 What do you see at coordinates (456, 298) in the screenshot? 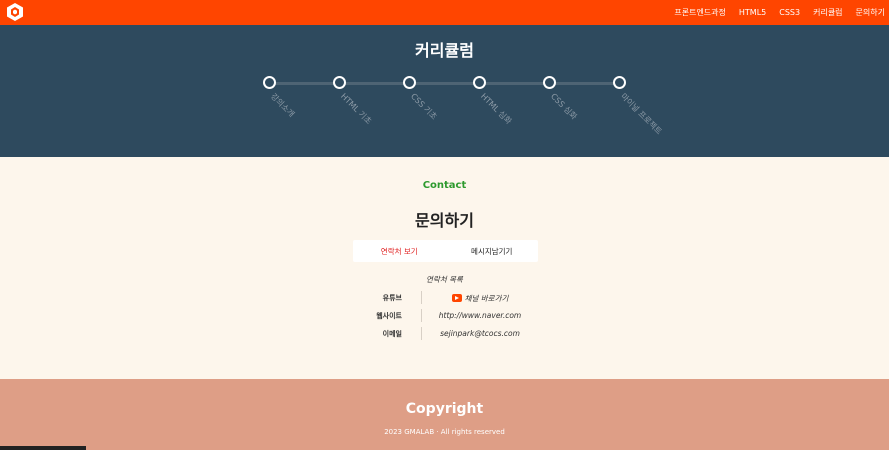
I see `youtube-icon` at bounding box center [456, 298].